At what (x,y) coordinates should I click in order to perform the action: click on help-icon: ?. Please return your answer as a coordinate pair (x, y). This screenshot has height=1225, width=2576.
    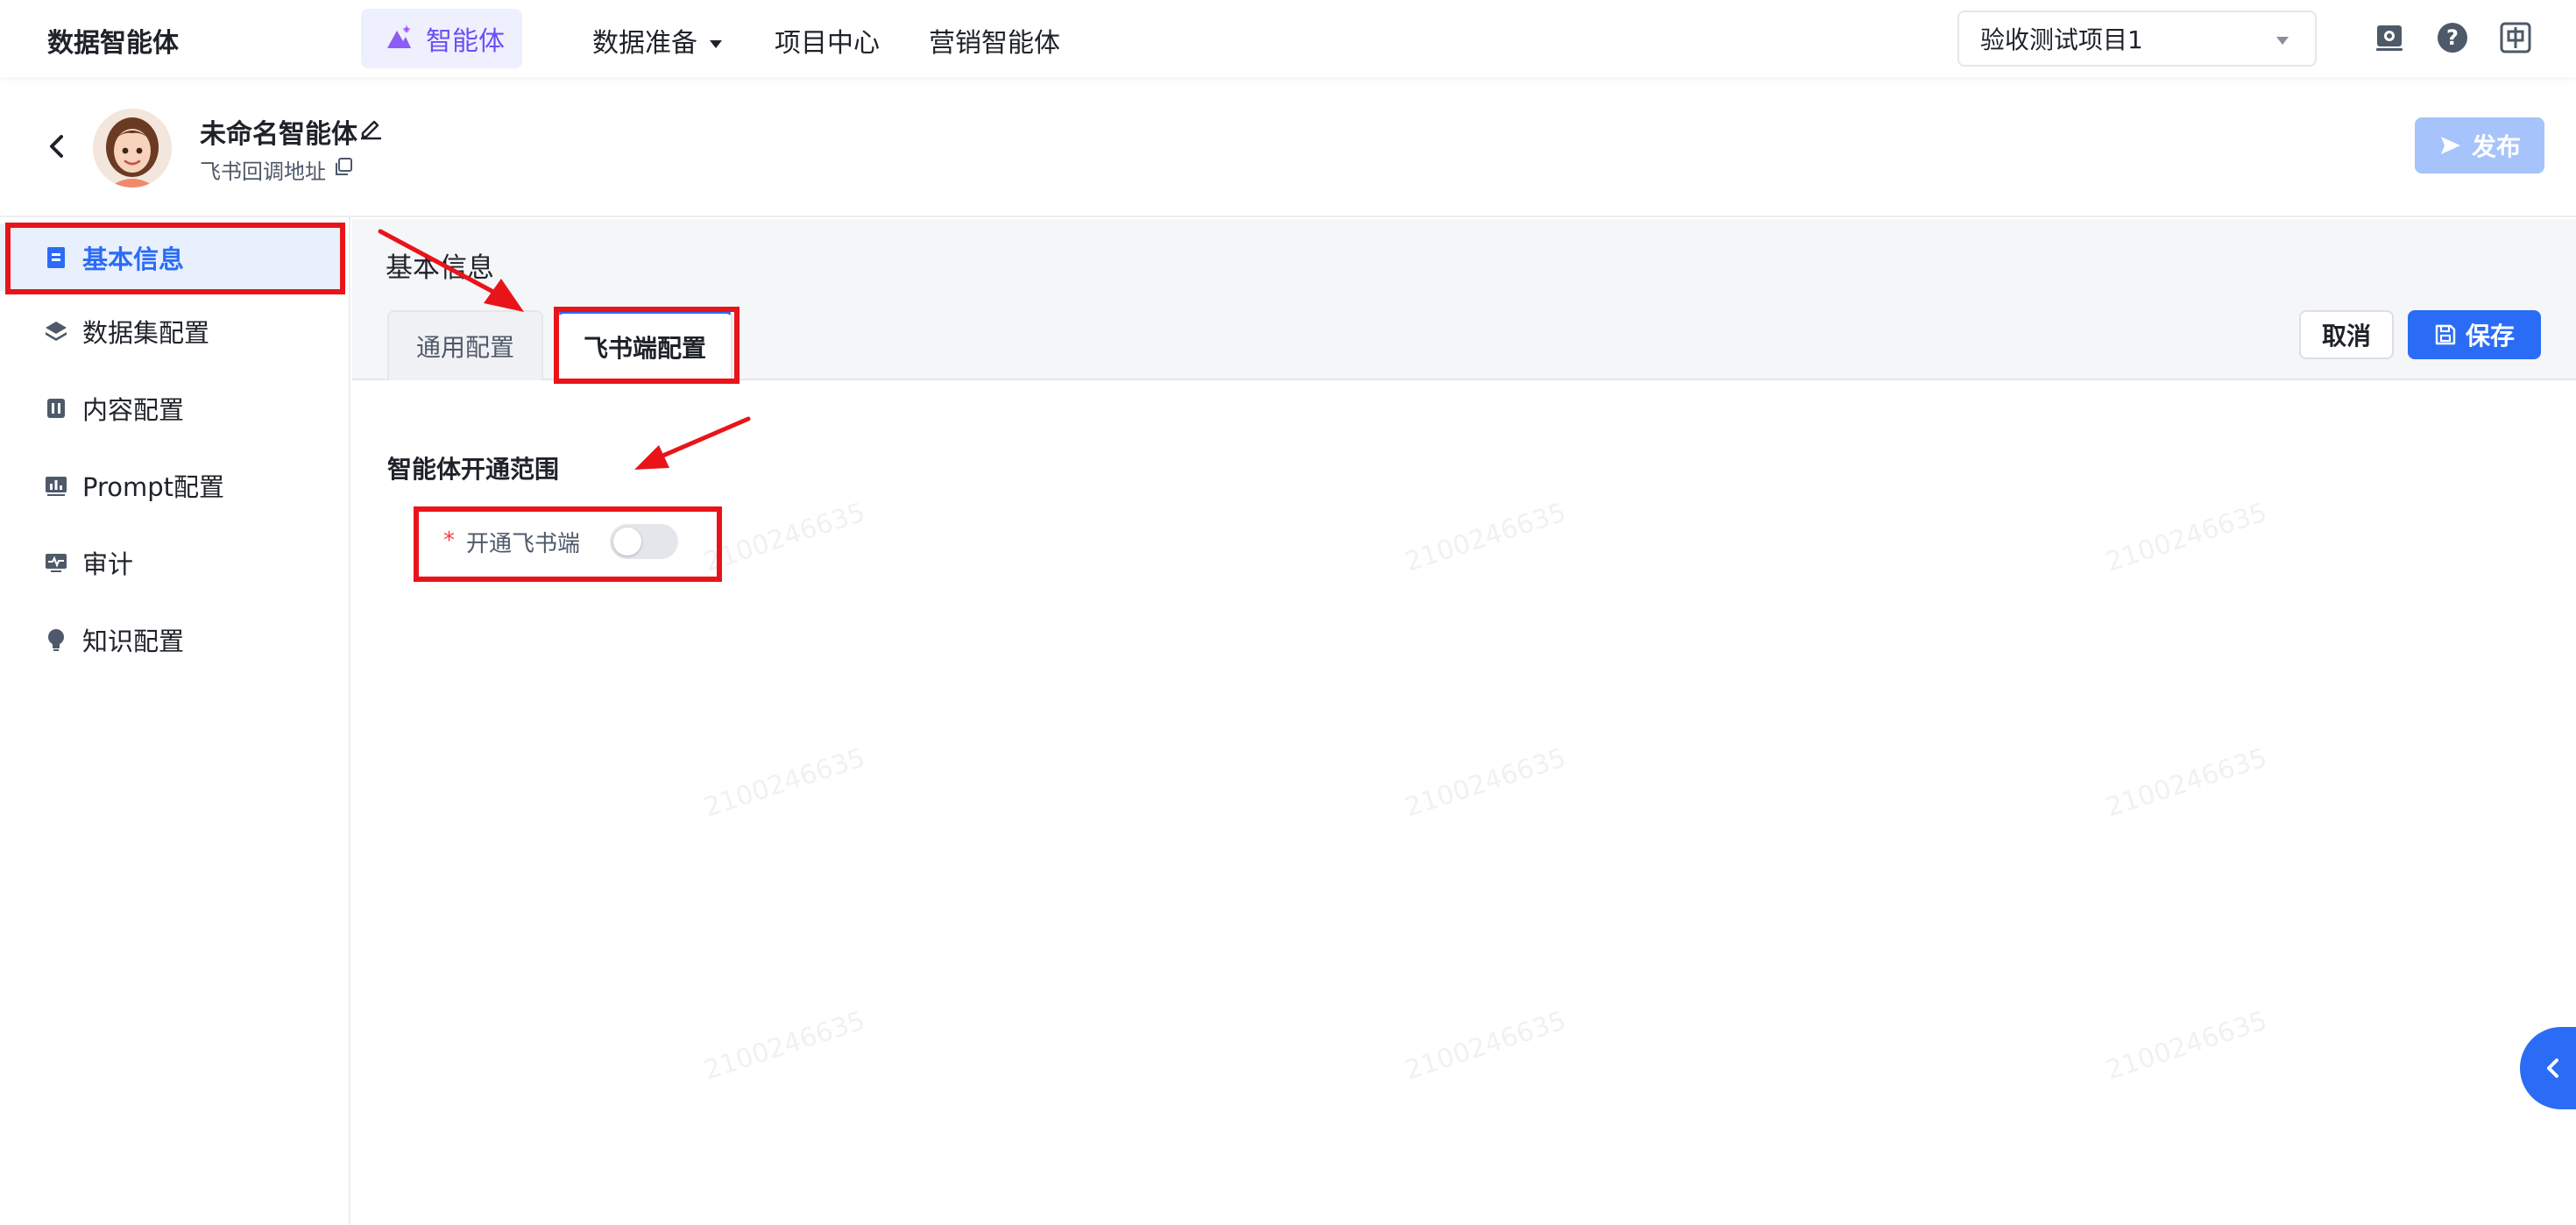
    Looking at the image, I should click on (2452, 37).